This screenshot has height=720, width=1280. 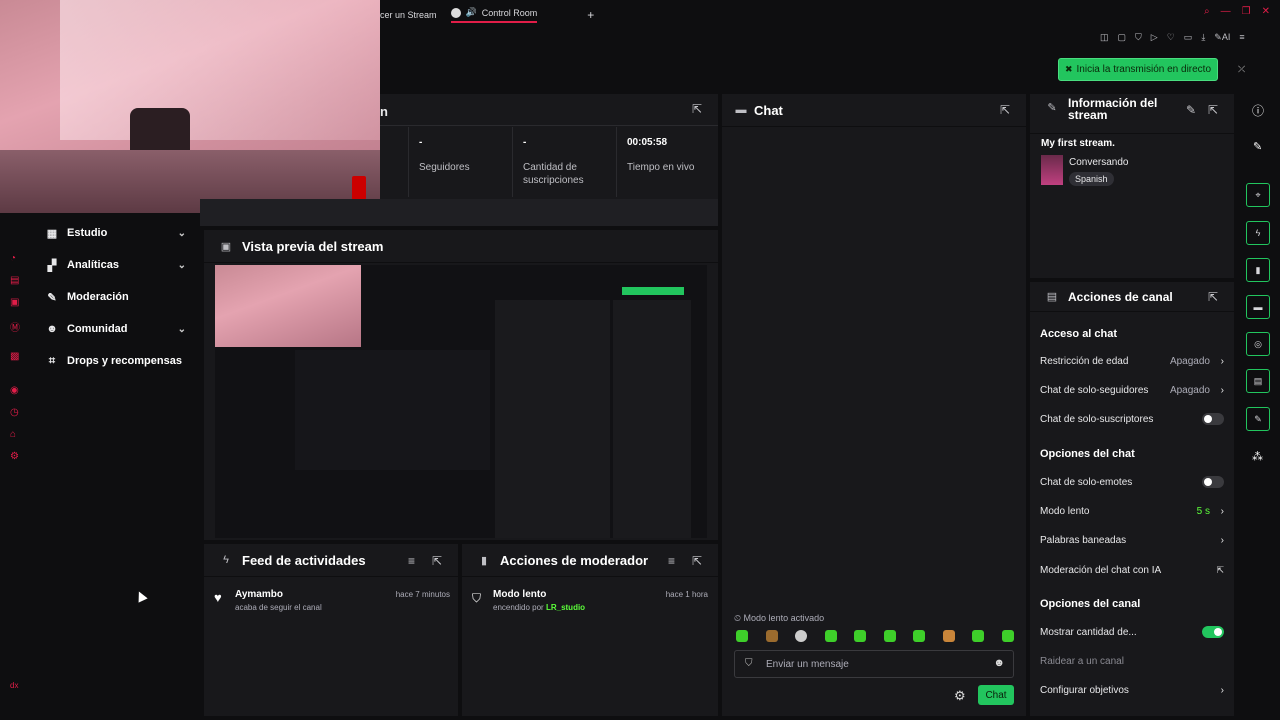 I want to click on chat-bubble-icon: ▣, so click(x=16, y=303).